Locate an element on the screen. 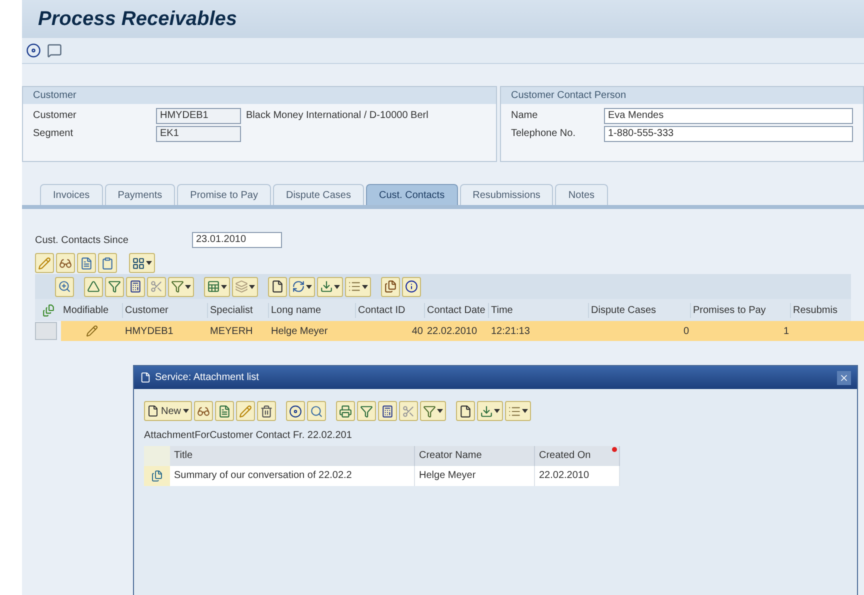  field-description: Black Money International / D-10000 Berl is located at coordinates (337, 116).